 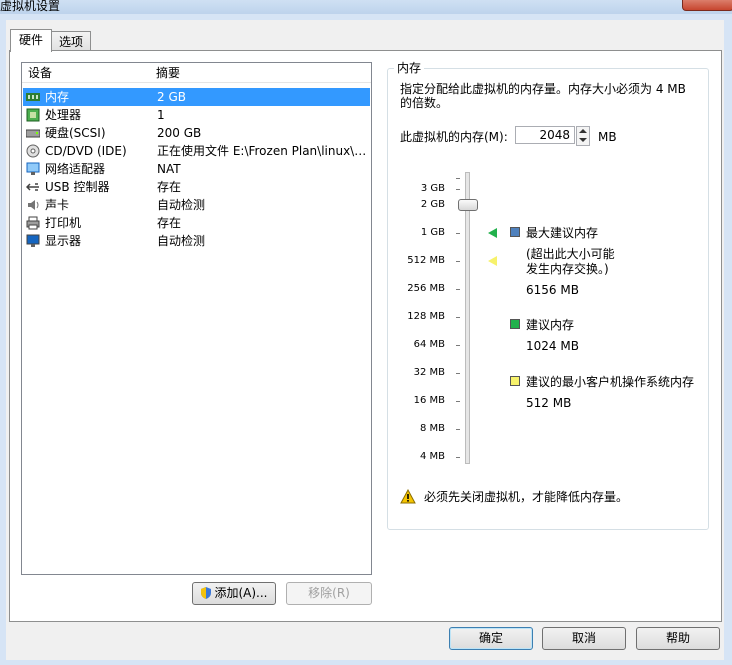 I want to click on scale-label: 16 MB, so click(x=429, y=400).